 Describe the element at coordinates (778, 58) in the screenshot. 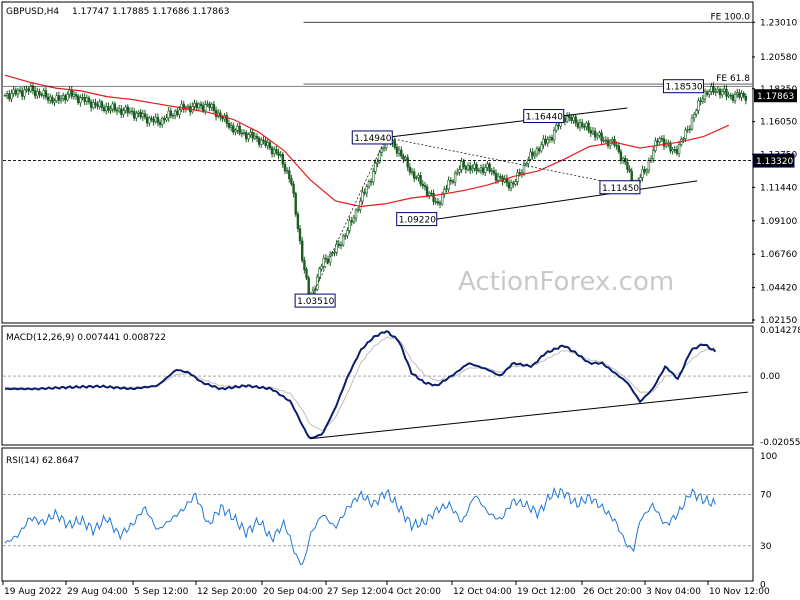

I see `price-axis-label: 1.20580` at that location.